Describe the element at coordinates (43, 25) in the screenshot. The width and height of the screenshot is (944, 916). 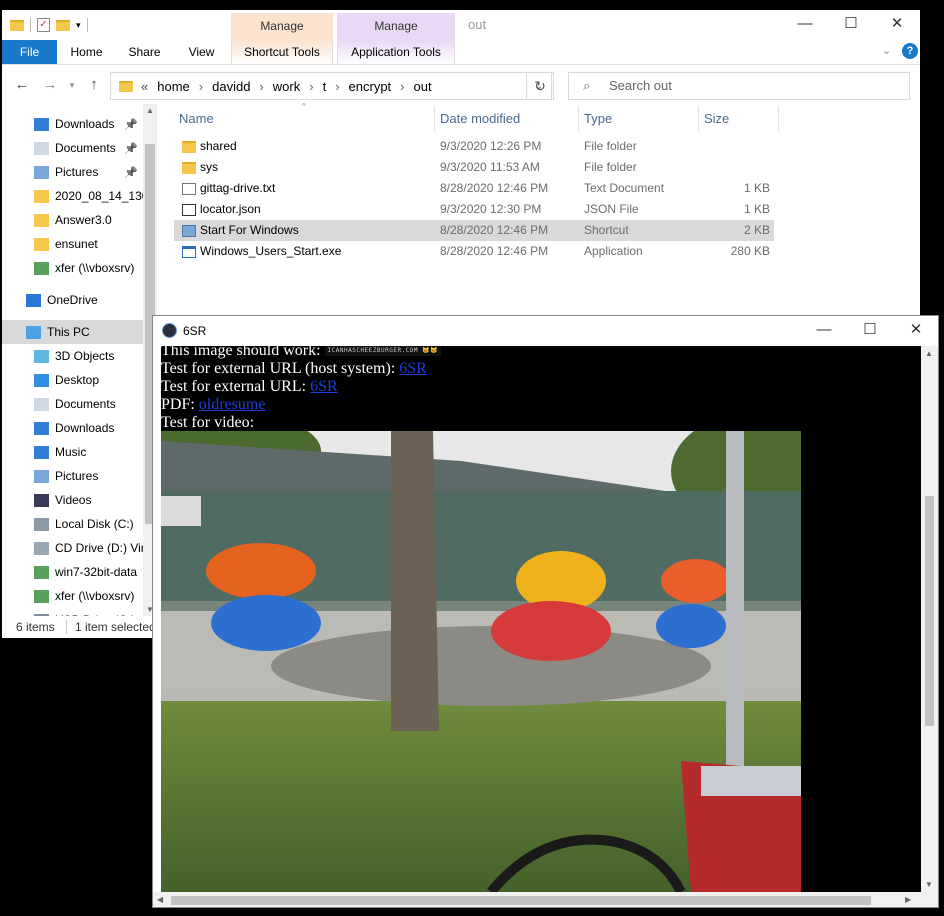
I see `properties-icon: ✓` at that location.